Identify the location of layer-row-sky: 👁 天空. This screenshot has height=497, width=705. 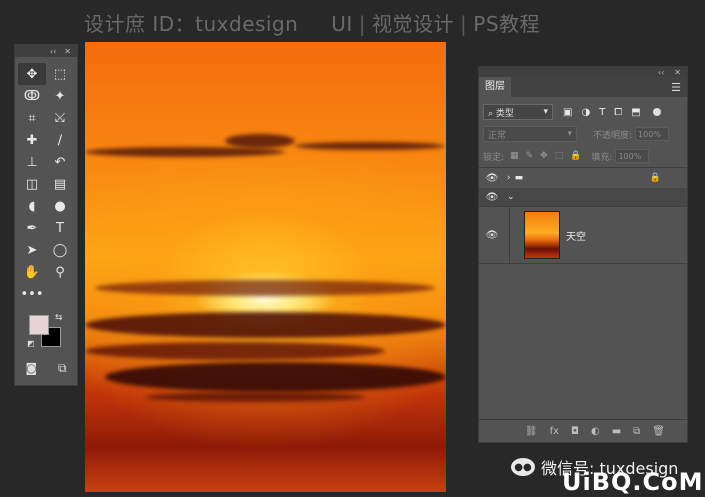
(583, 235).